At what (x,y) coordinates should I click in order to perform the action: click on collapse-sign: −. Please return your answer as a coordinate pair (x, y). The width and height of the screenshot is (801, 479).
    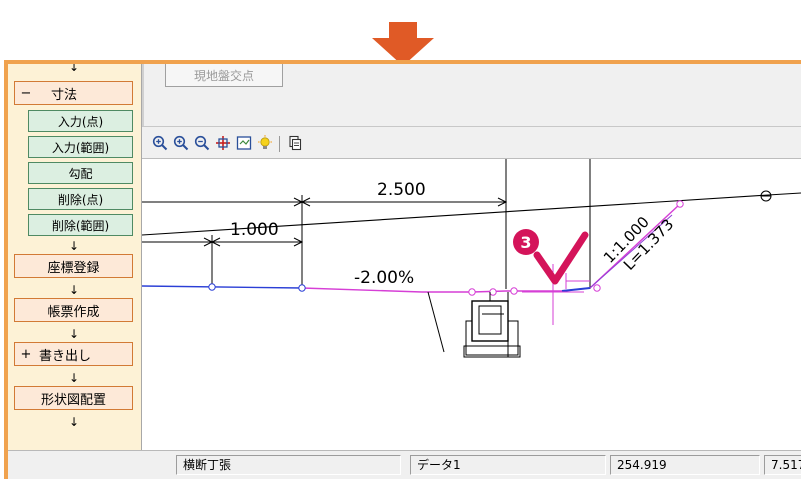
    Looking at the image, I should click on (26, 93).